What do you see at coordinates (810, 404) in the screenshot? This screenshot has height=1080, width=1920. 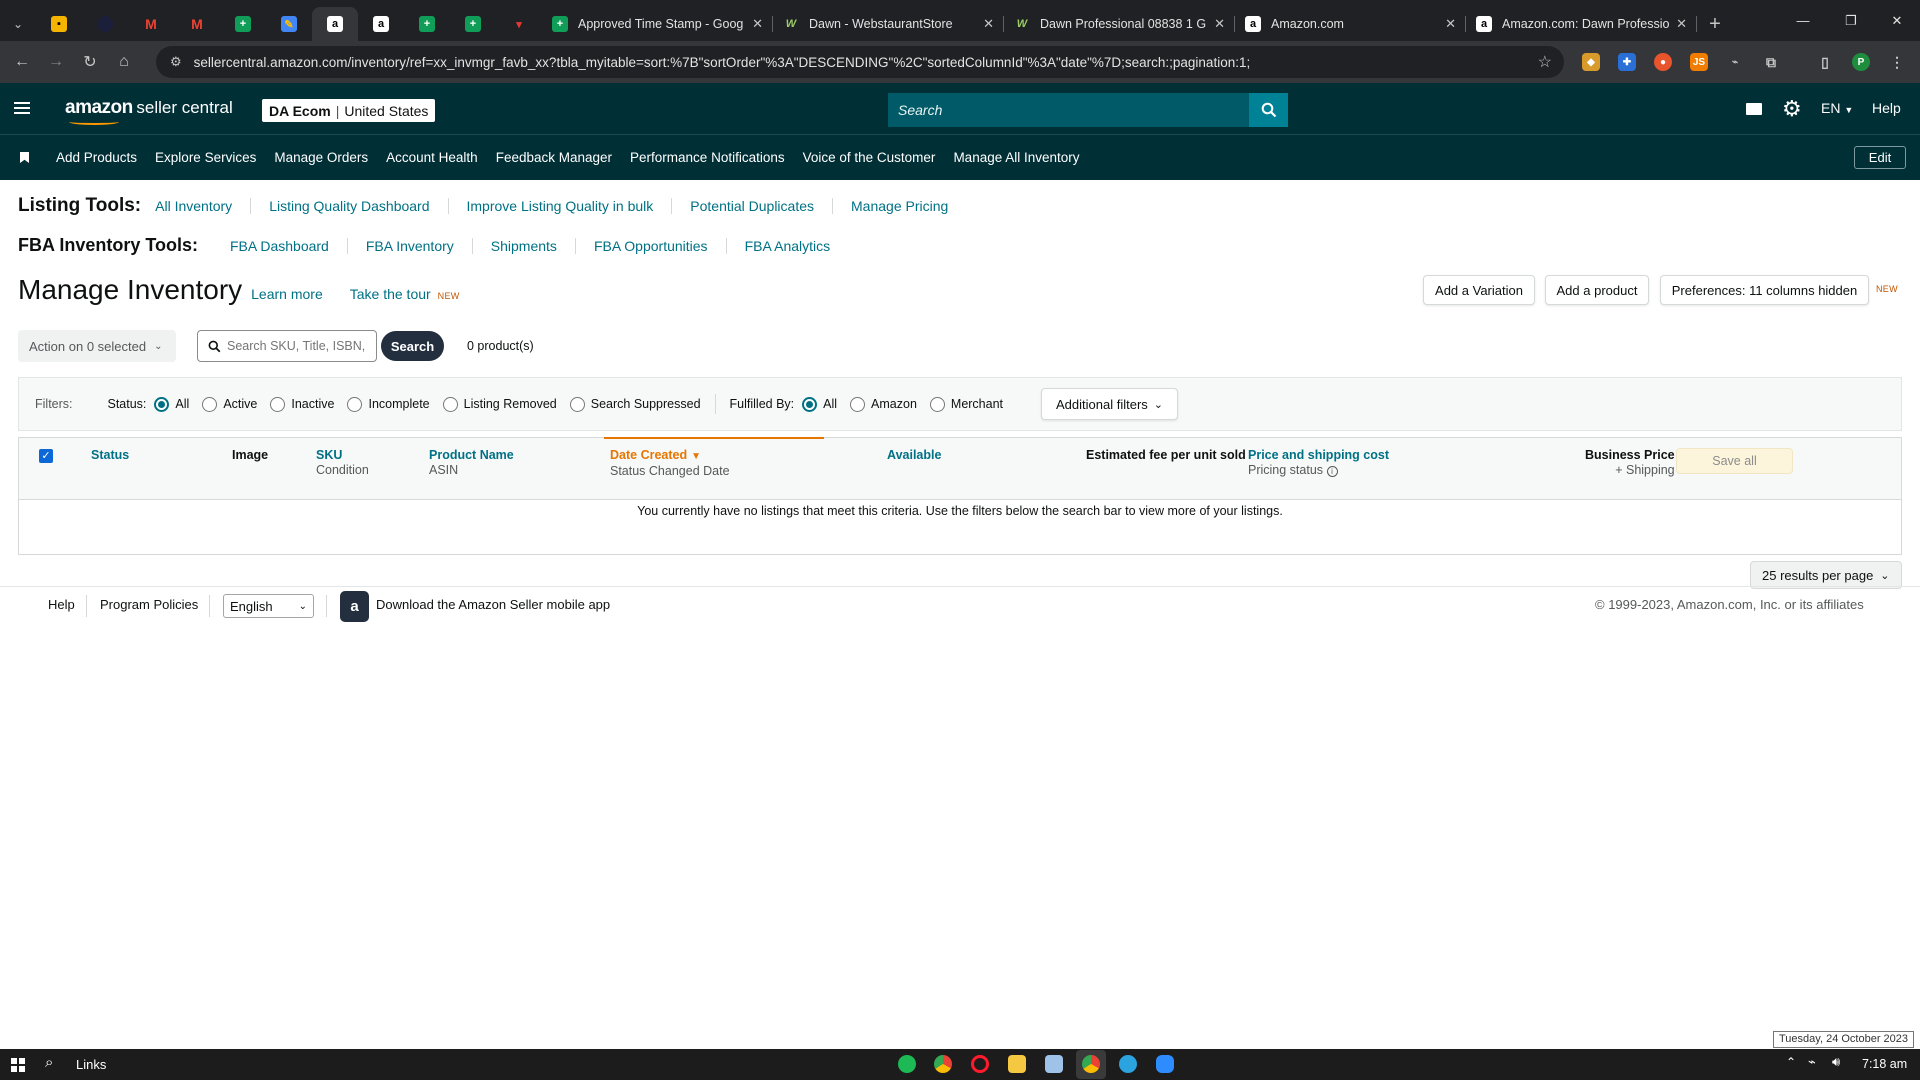 I see `fulfilled-radio-all` at bounding box center [810, 404].